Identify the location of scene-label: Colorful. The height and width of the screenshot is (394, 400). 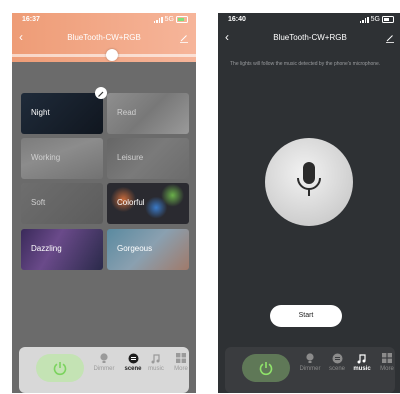
(131, 202).